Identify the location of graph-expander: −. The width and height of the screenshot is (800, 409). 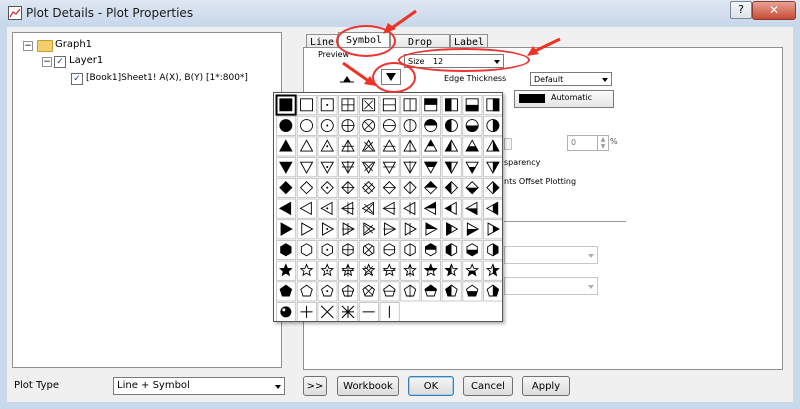
(28, 46).